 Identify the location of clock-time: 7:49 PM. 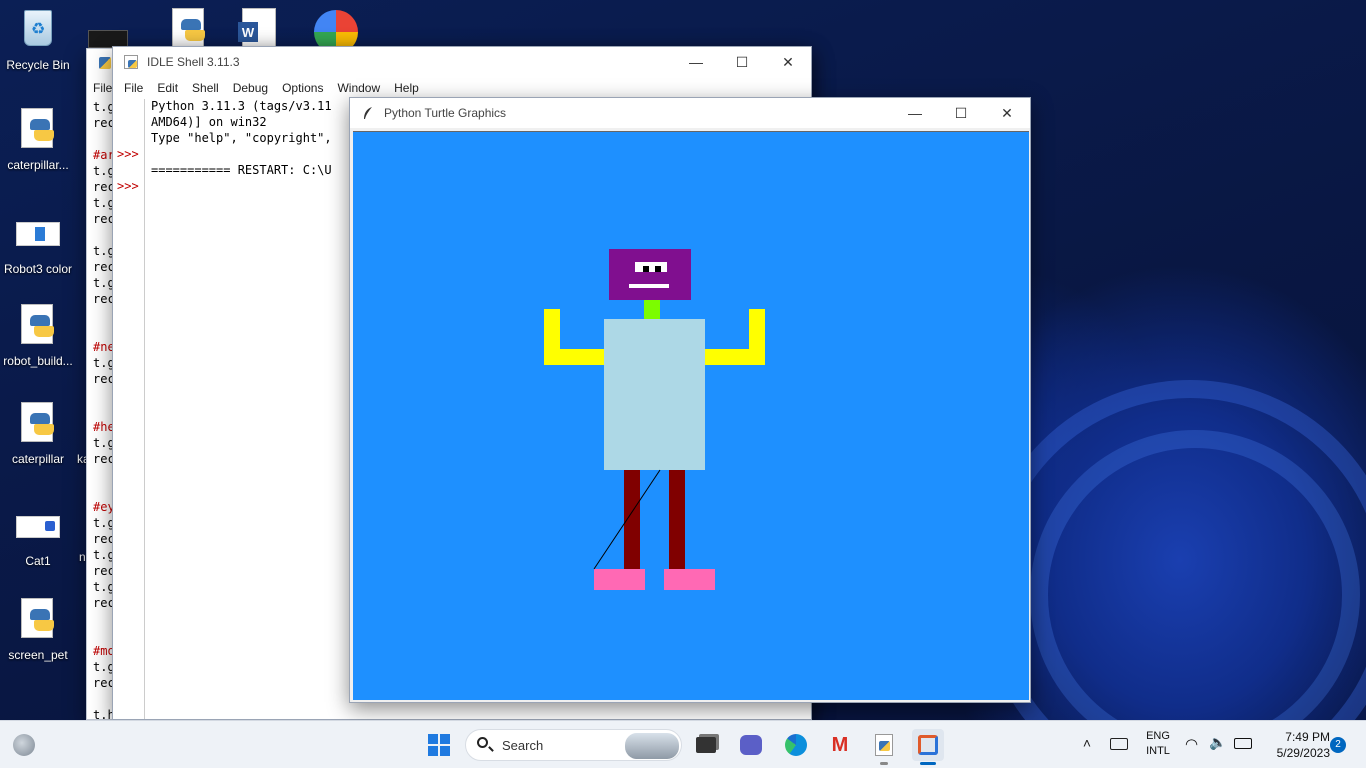
(1307, 737).